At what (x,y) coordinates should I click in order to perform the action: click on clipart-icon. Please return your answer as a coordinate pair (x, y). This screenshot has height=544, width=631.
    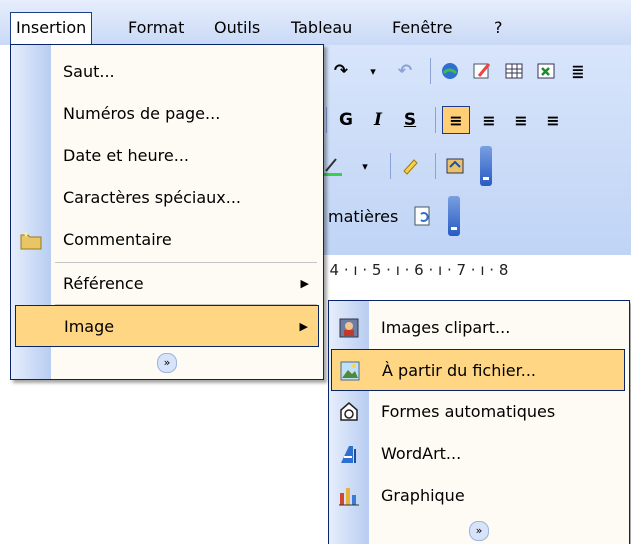
    Looking at the image, I should click on (349, 328).